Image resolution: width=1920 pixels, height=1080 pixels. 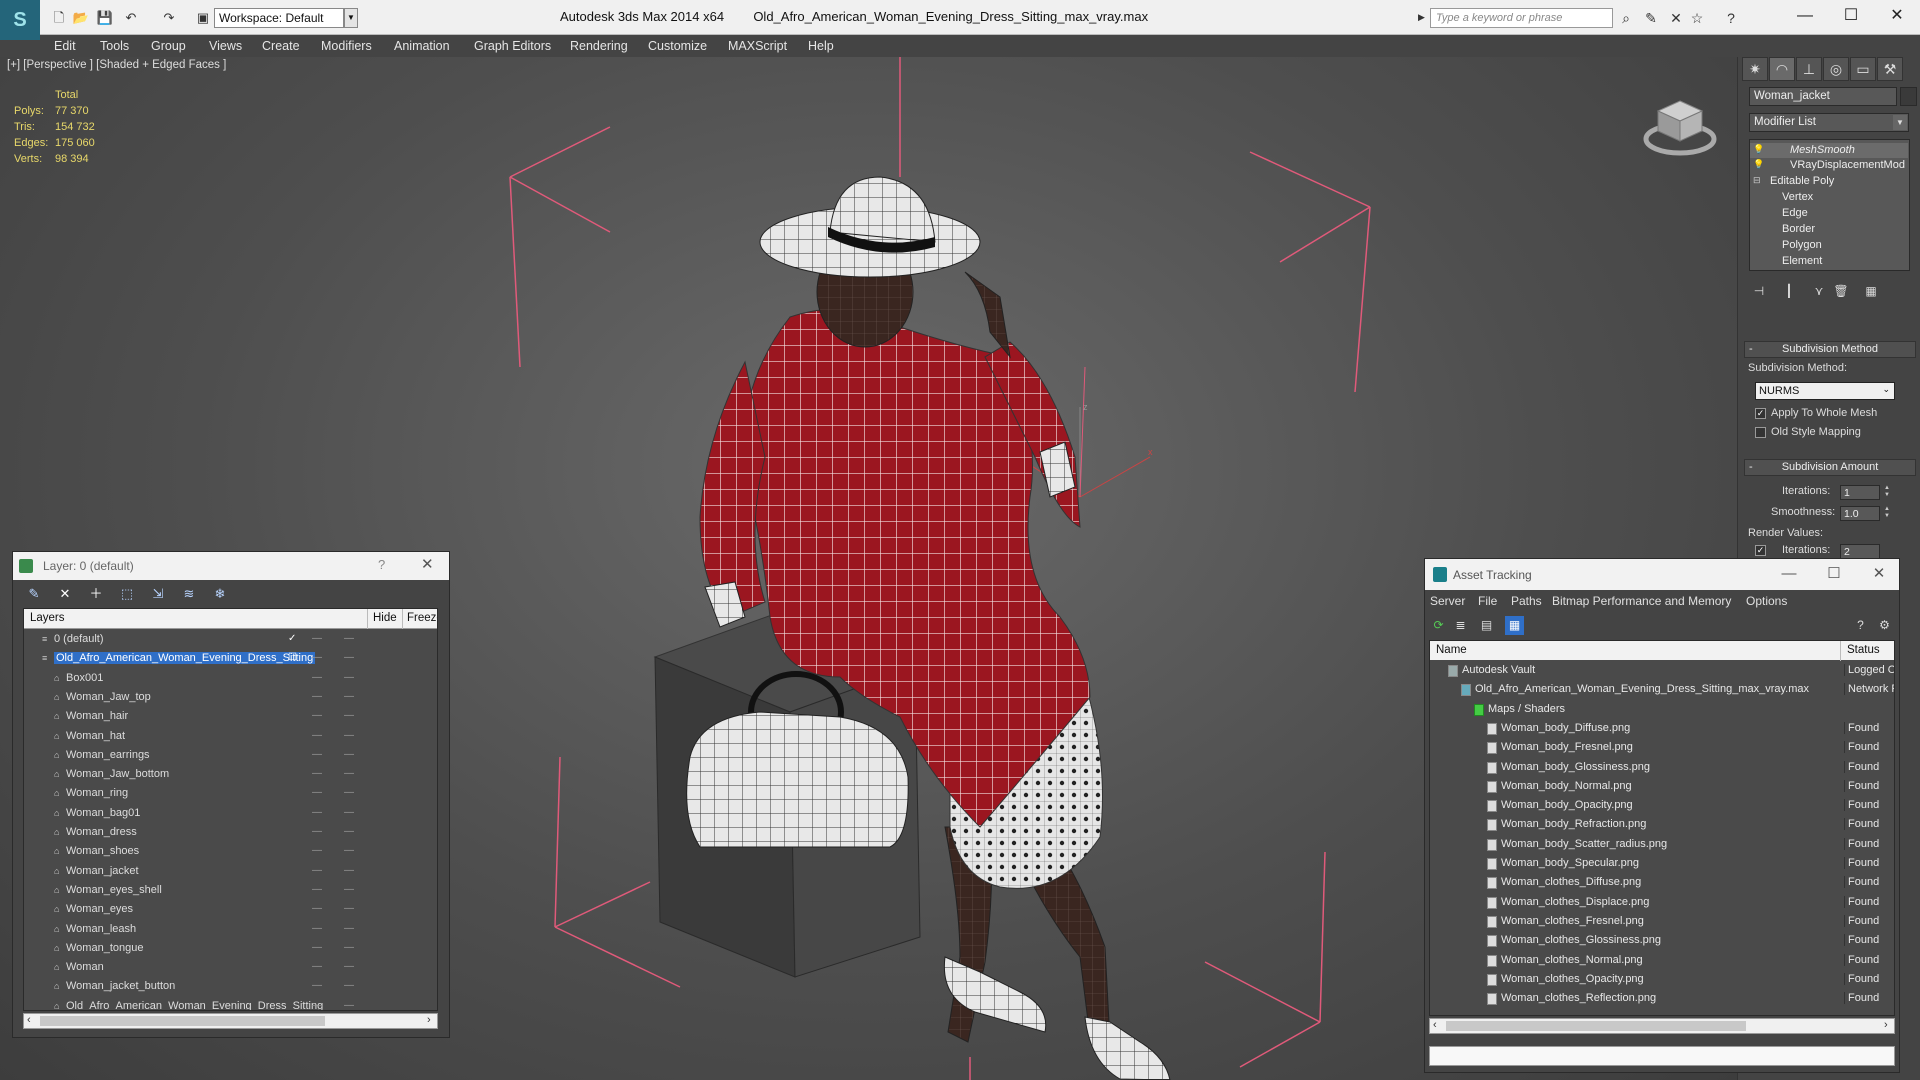 I want to click on asset-row: Woman_clothes_Opacity.png Found, so click(x=1662, y=980).